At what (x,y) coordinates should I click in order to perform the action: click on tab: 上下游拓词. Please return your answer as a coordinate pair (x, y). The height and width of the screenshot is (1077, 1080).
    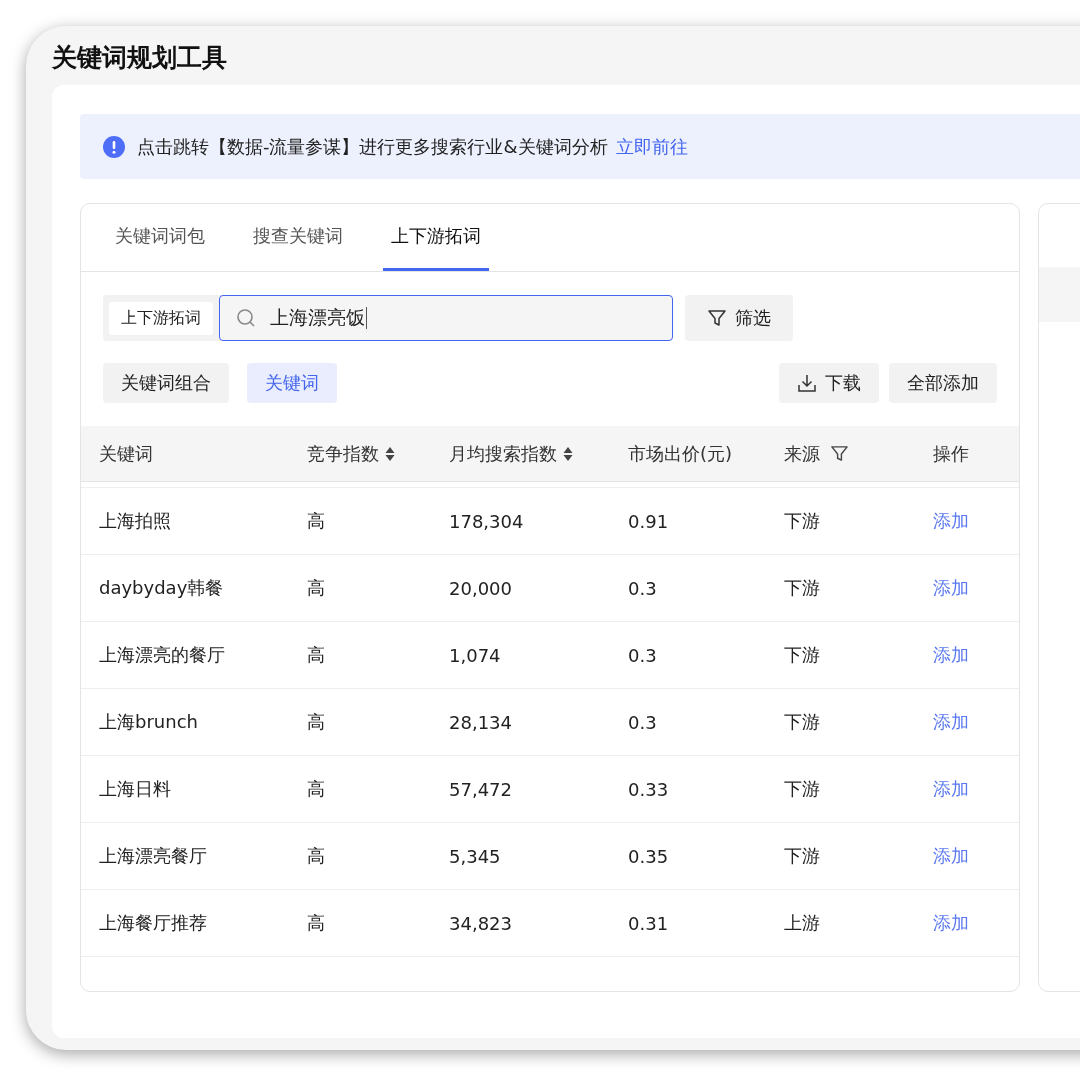
    Looking at the image, I should click on (436, 237).